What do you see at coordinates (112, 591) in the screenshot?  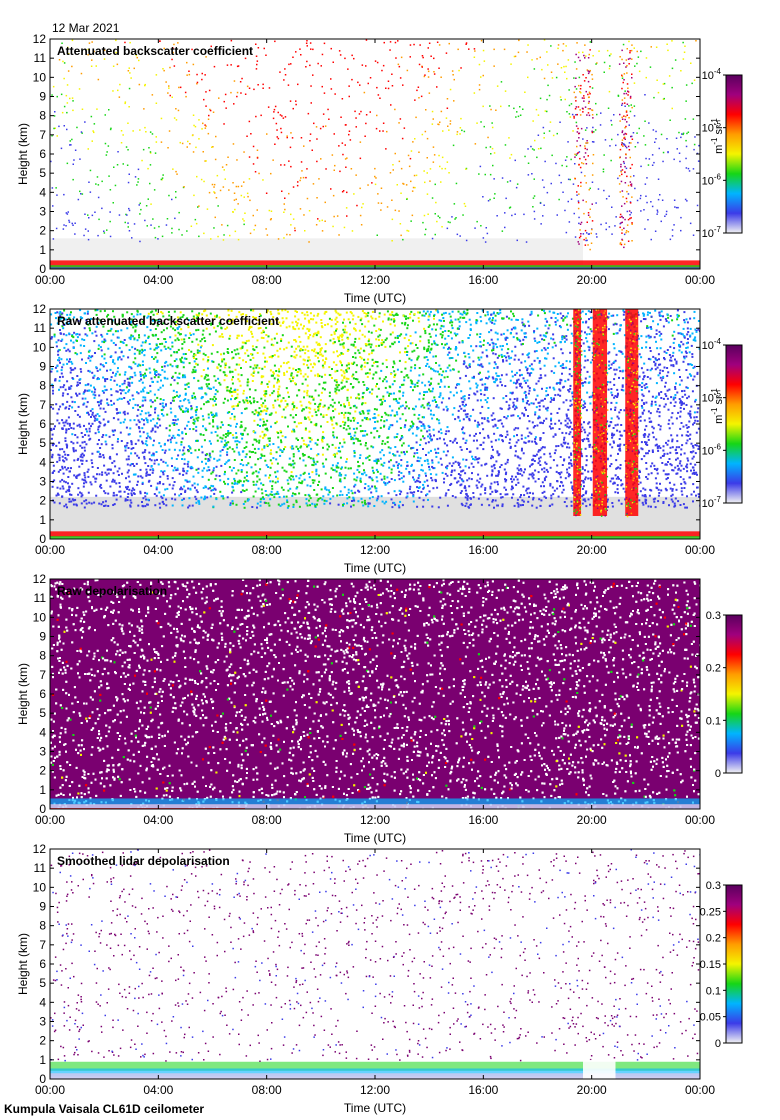 I see `panel-title: Raw depolarisation` at bounding box center [112, 591].